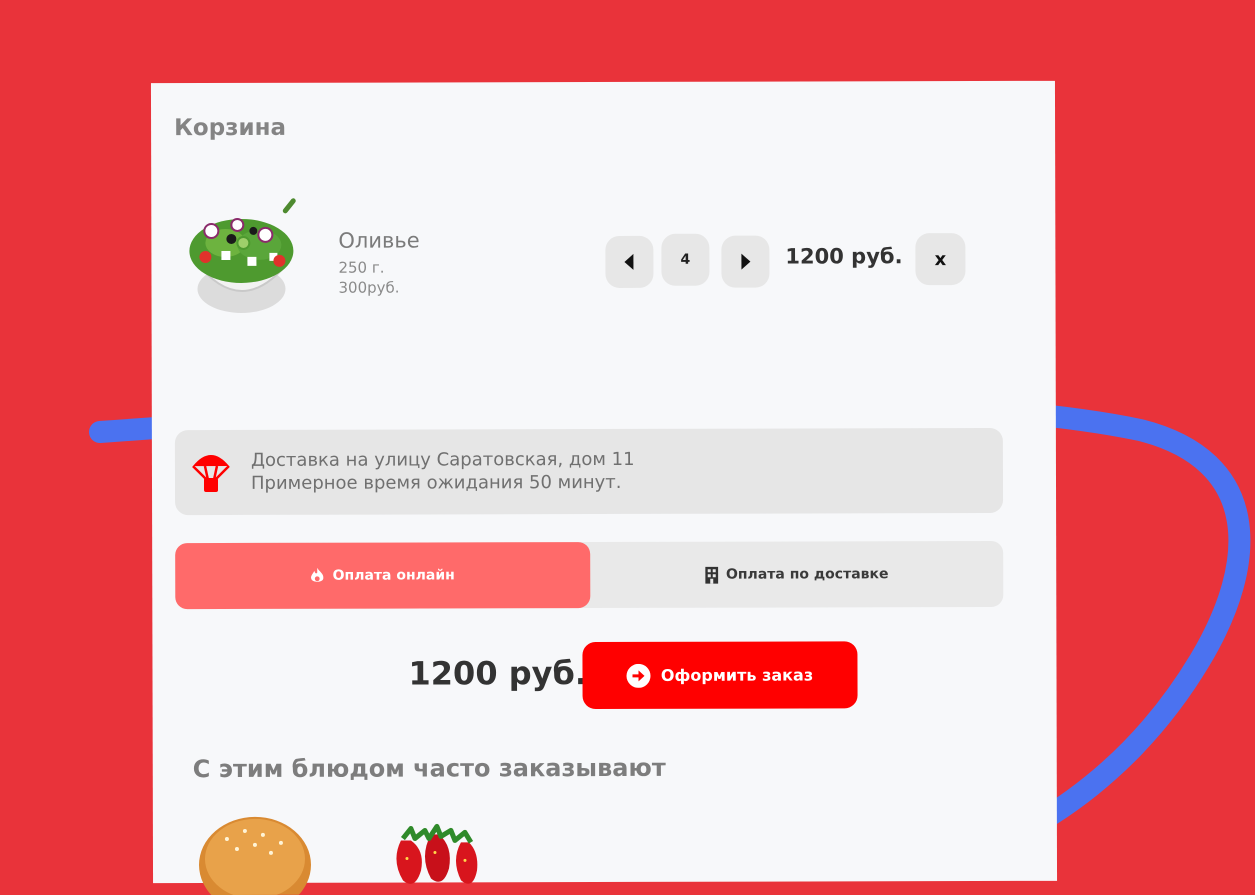 This screenshot has width=1255, height=895. I want to click on order-total: 1200 руб., so click(498, 673).